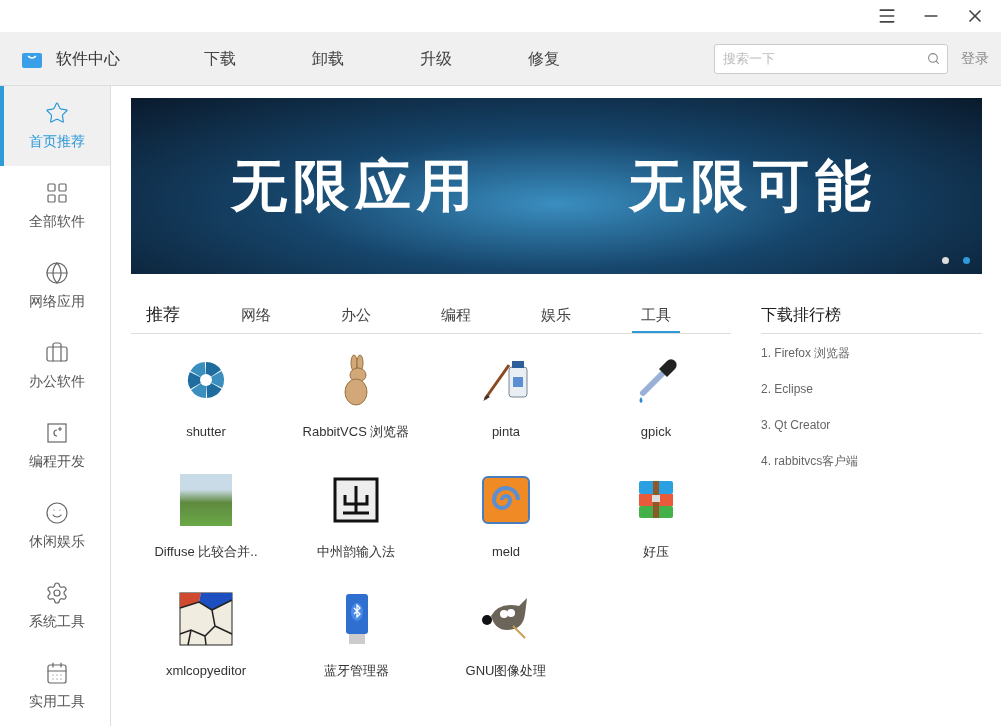  What do you see at coordinates (871, 461) in the screenshot?
I see `ranking-item: 4. rabbitvcs客户端` at bounding box center [871, 461].